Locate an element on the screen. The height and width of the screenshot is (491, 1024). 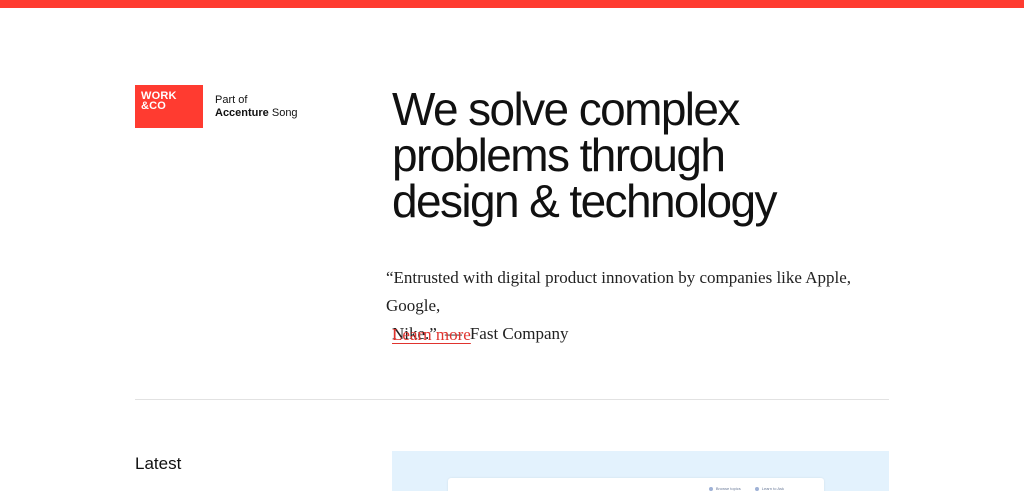
card-app-window: Browse topics Learn to Ask is located at coordinates (636, 484).